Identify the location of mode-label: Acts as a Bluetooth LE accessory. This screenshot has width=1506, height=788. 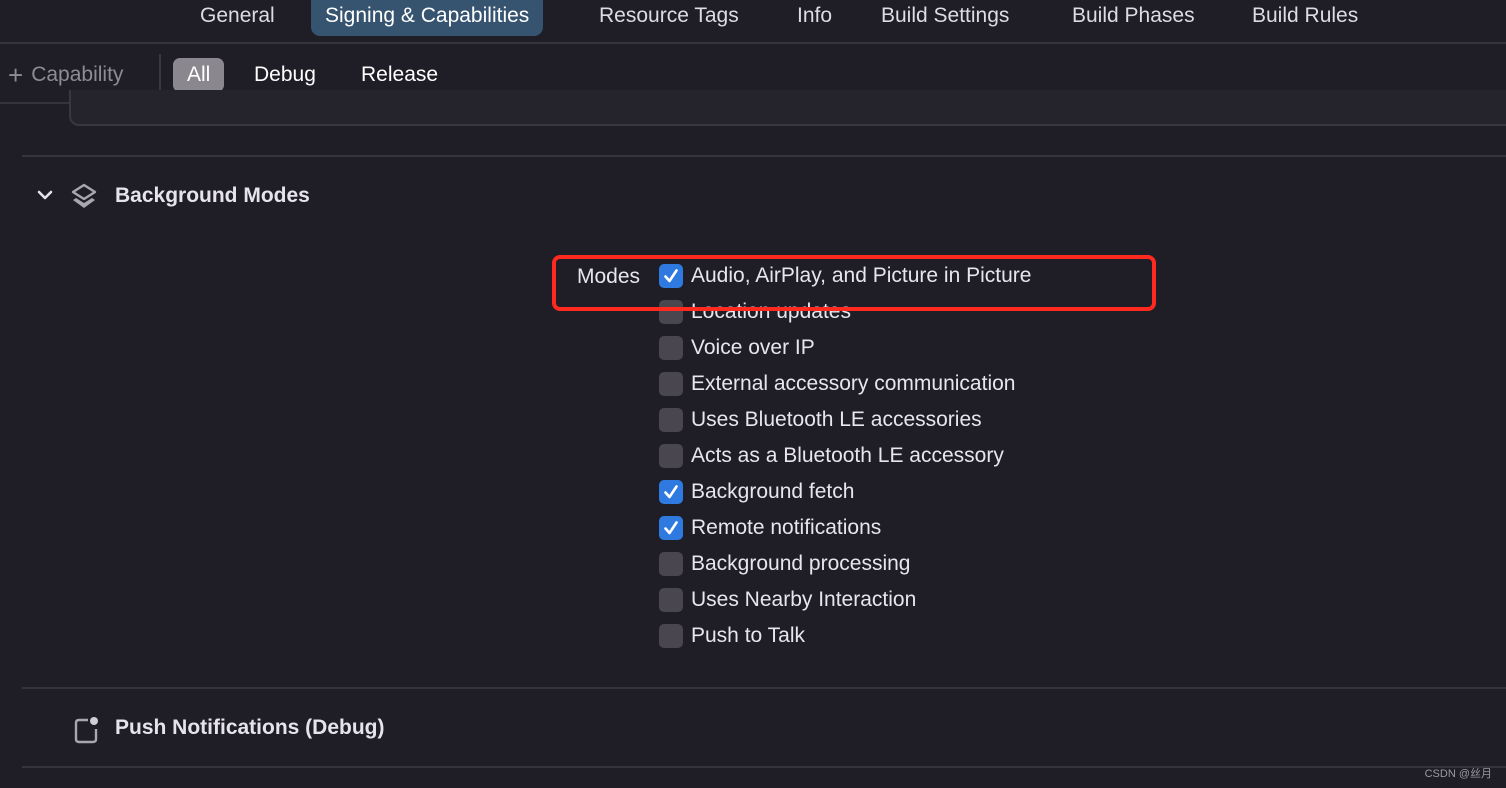
(847, 455).